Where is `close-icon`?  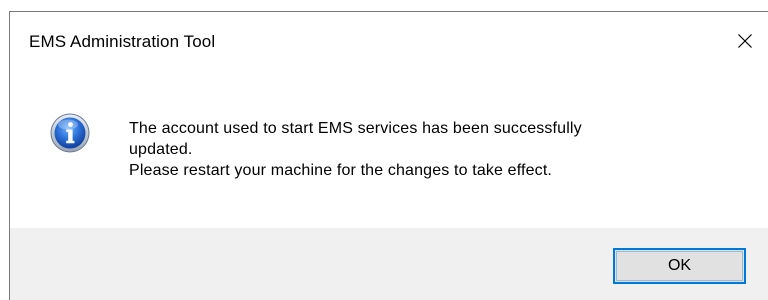 close-icon is located at coordinates (745, 41).